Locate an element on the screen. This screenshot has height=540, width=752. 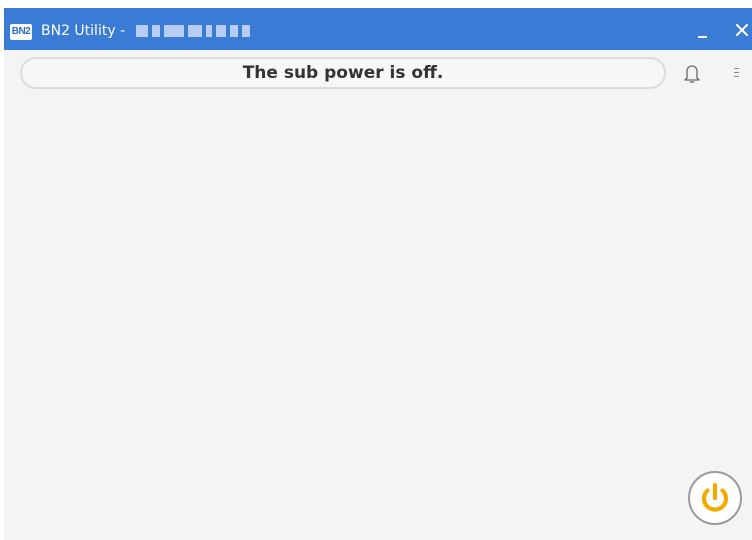
bell-icon is located at coordinates (692, 74).